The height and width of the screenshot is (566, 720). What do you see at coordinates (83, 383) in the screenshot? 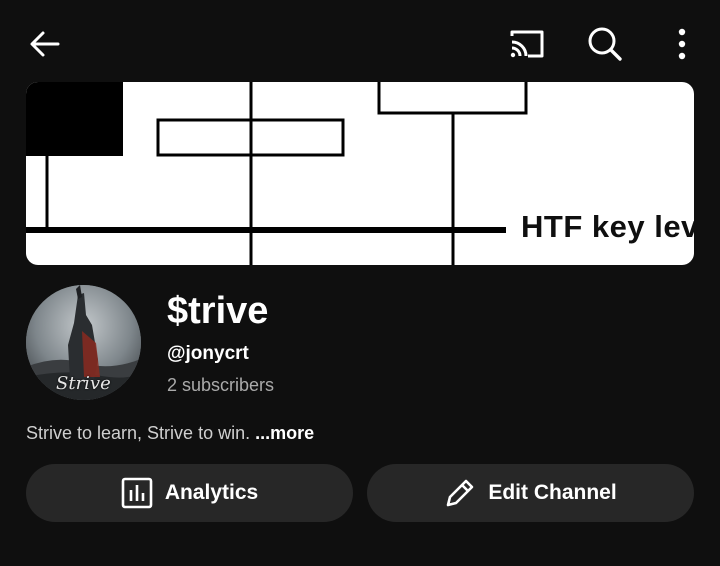
I see `avatar-logo-text: Strive` at bounding box center [83, 383].